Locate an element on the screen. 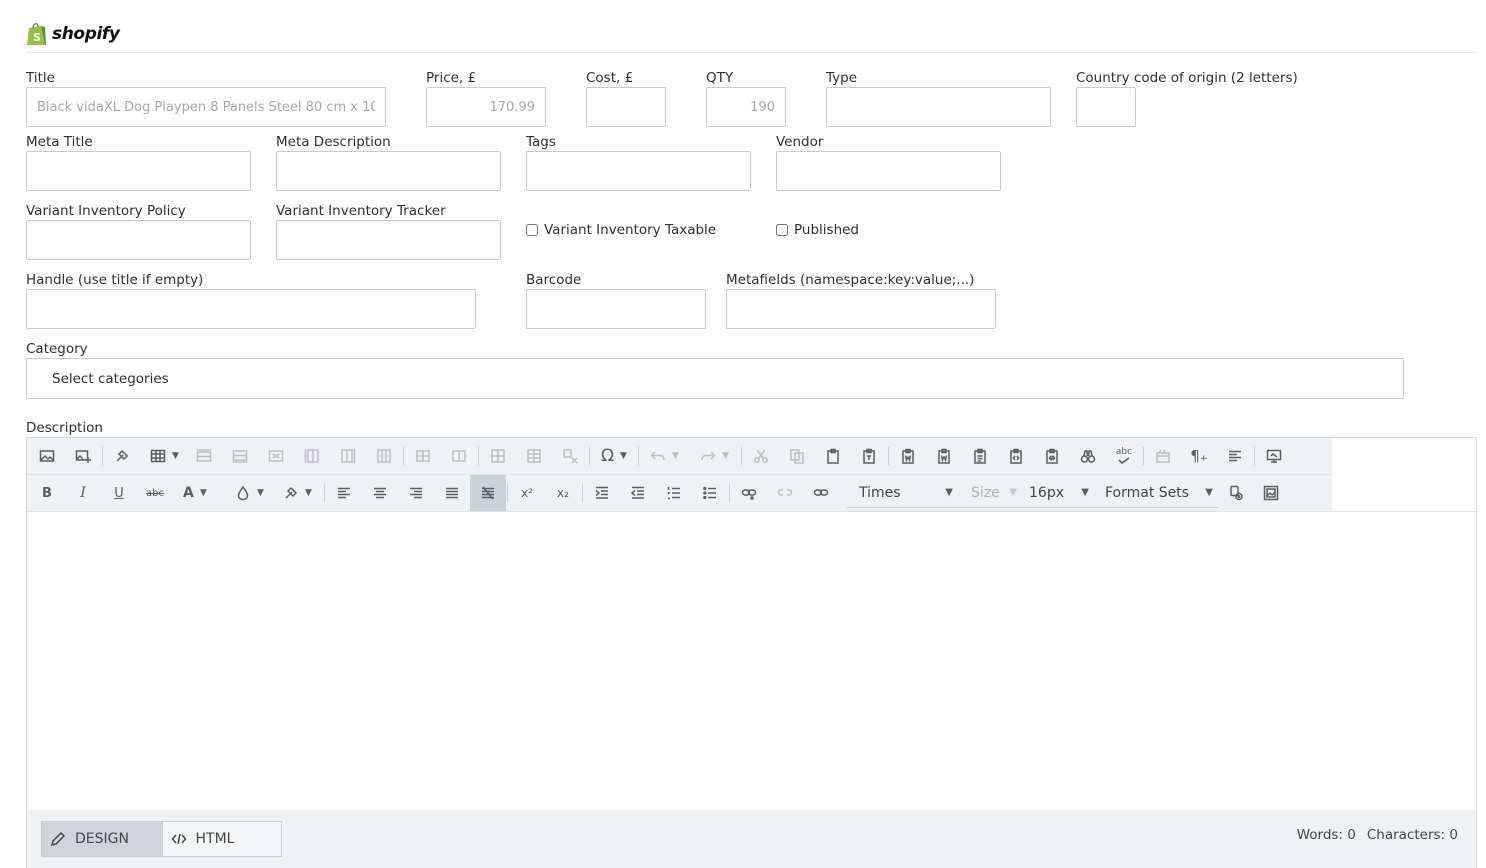 This screenshot has height=868, width=1486. word-count: Words: 0 Characters: 0 is located at coordinates (1377, 835).